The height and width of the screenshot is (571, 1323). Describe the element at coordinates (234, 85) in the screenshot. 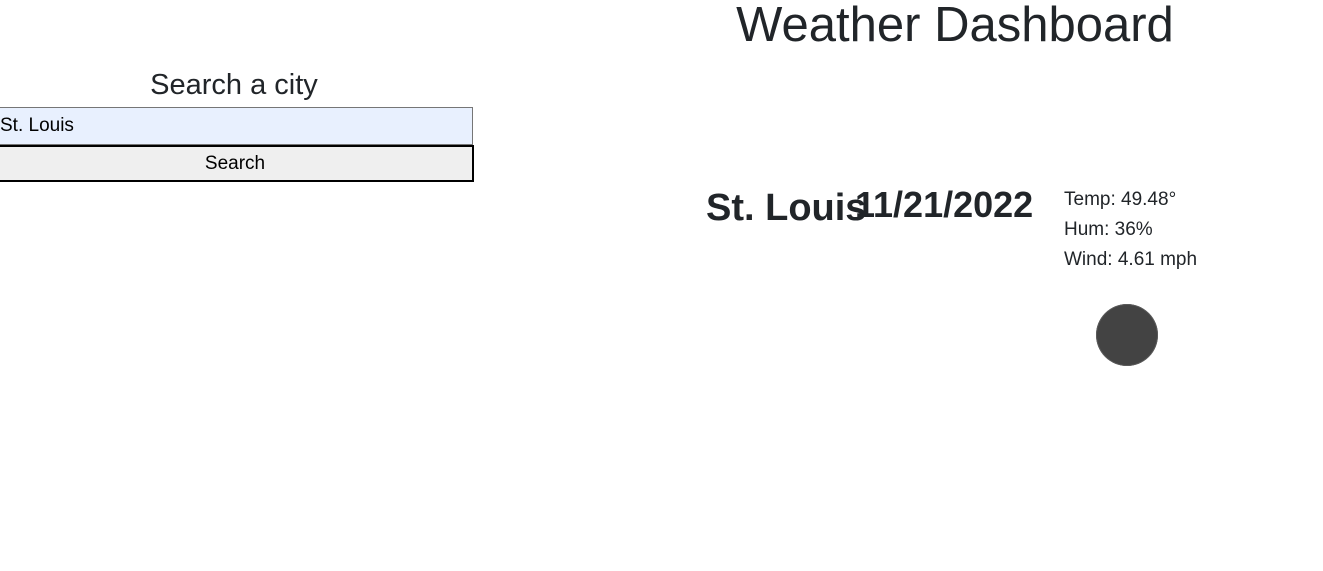

I see `search-heading: Search a city` at that location.